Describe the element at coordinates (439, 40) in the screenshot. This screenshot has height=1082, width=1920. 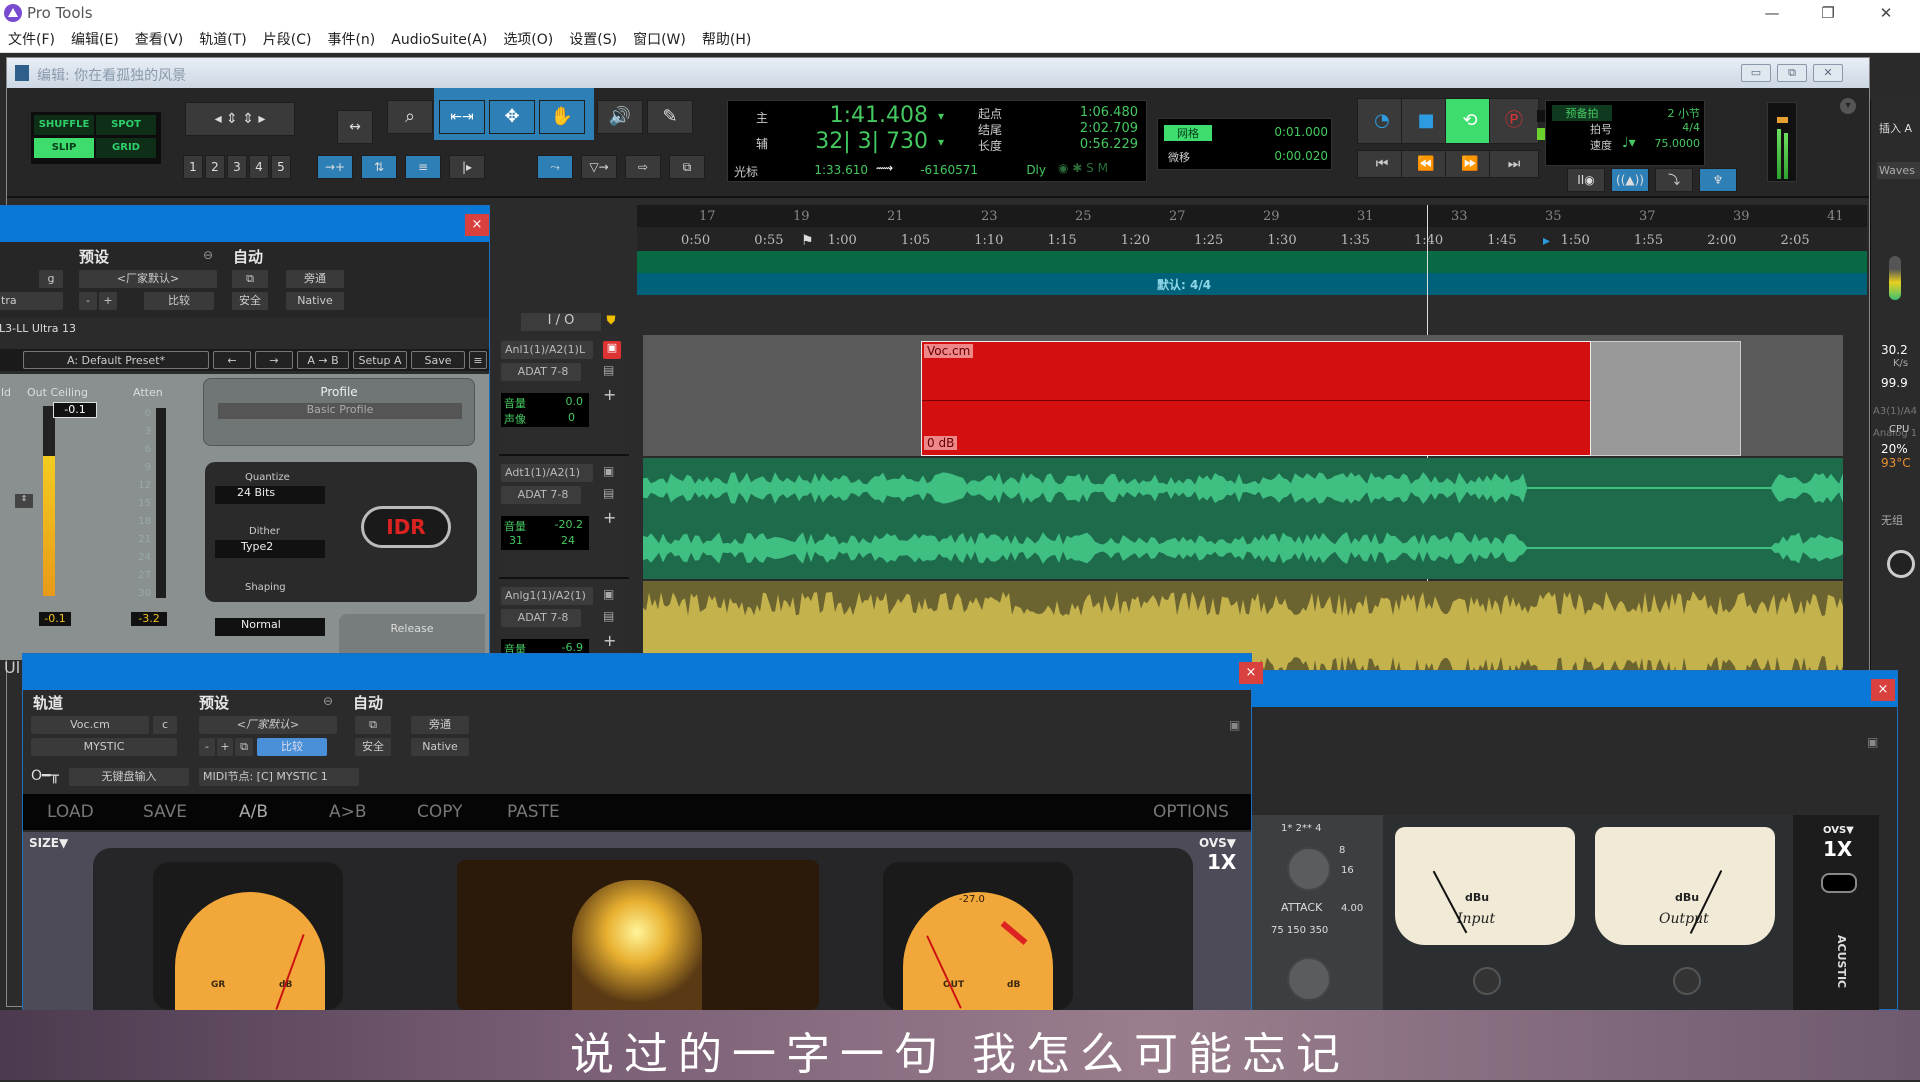
I see `menu-audiosuite: AudioSuite(A)` at that location.